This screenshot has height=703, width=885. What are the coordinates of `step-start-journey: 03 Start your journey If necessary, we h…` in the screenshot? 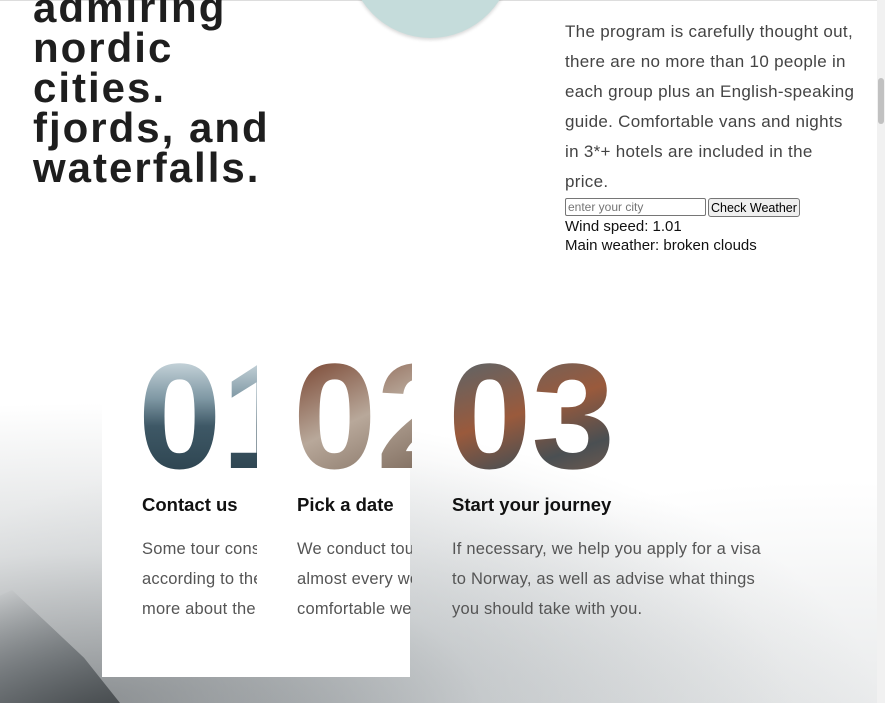 It's located at (612, 492).